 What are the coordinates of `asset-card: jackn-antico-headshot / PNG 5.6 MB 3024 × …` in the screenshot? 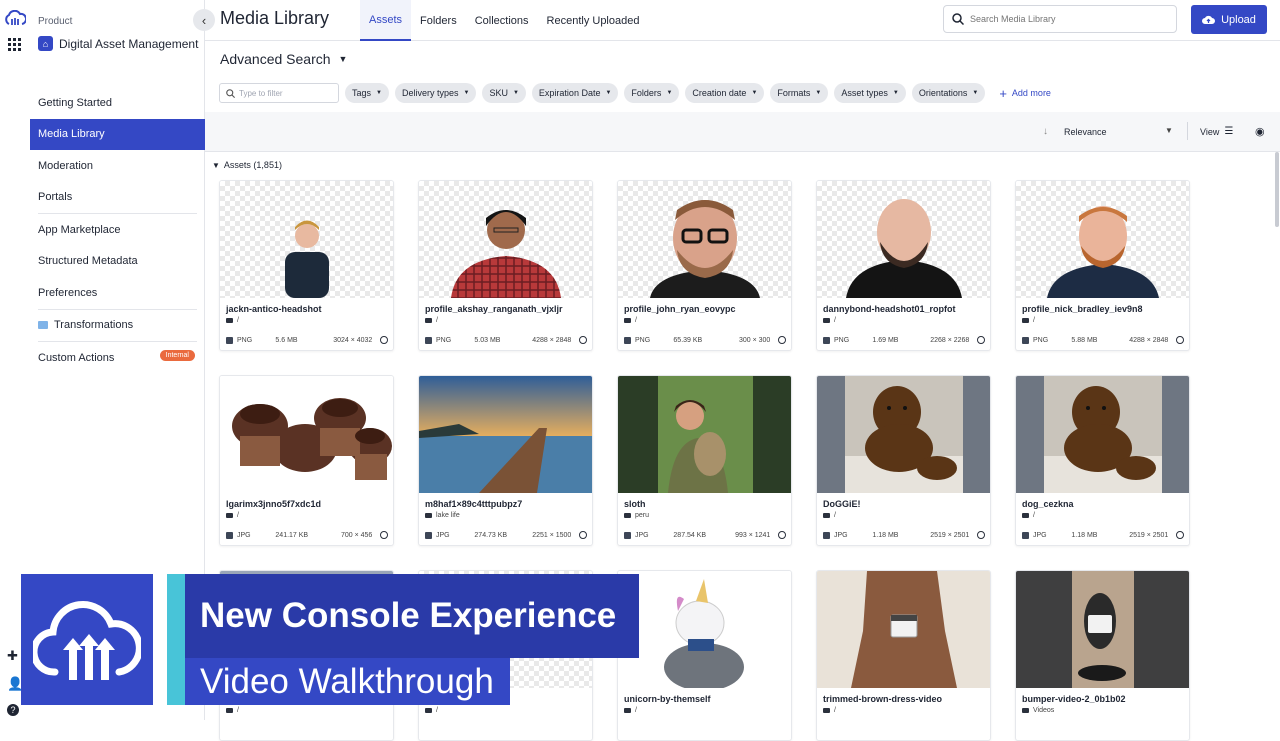 It's located at (306, 265).